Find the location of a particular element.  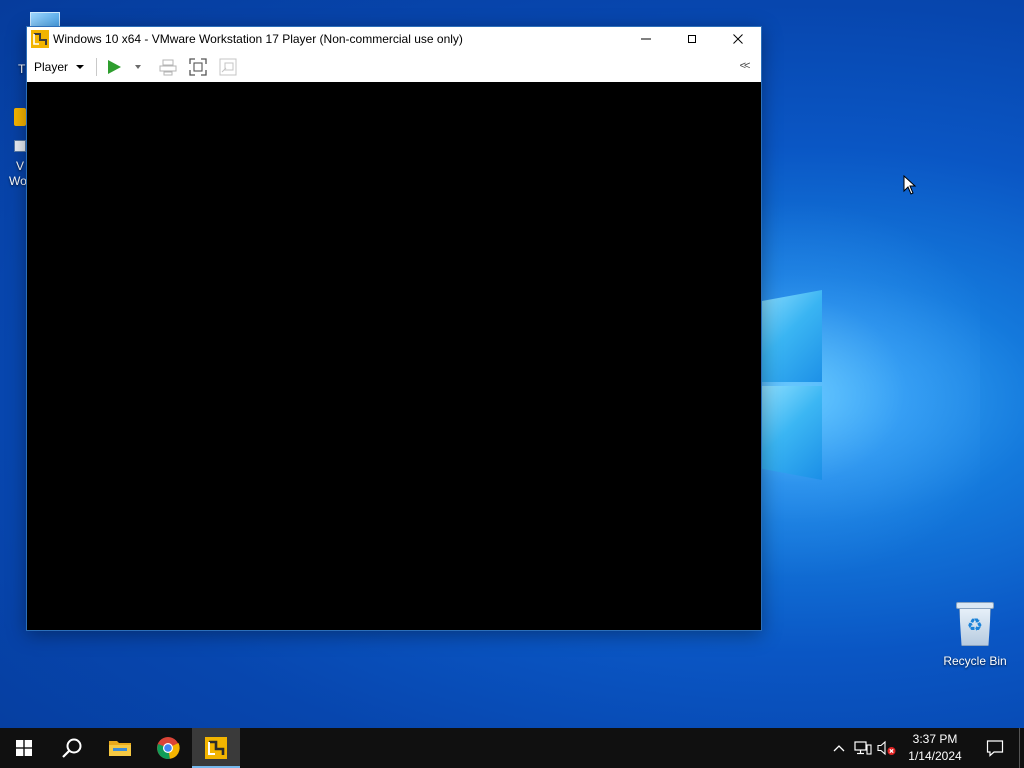

maximize-button is located at coordinates (692, 39).